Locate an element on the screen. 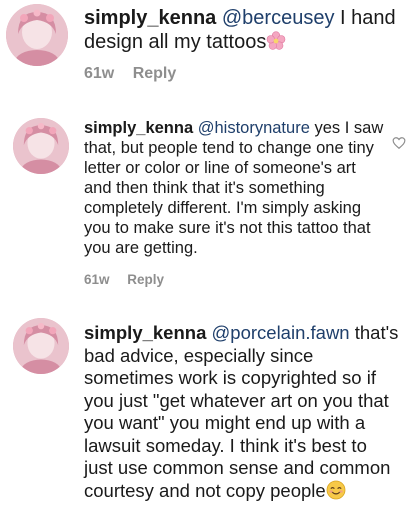  comment-mention: @historynature is located at coordinates (254, 128).